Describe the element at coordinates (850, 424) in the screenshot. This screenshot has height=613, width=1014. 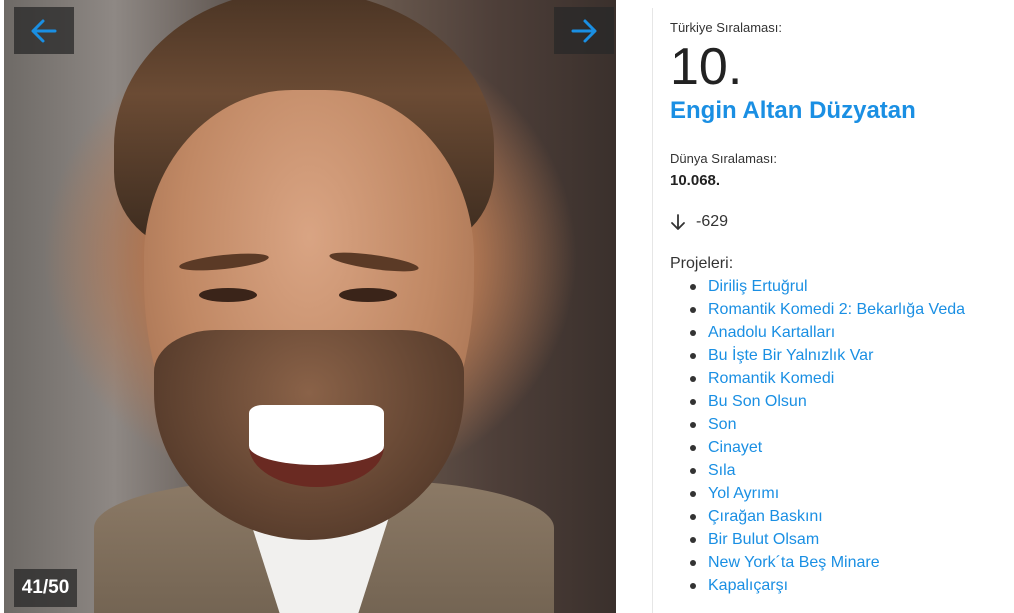
I see `list-item: Son` at that location.